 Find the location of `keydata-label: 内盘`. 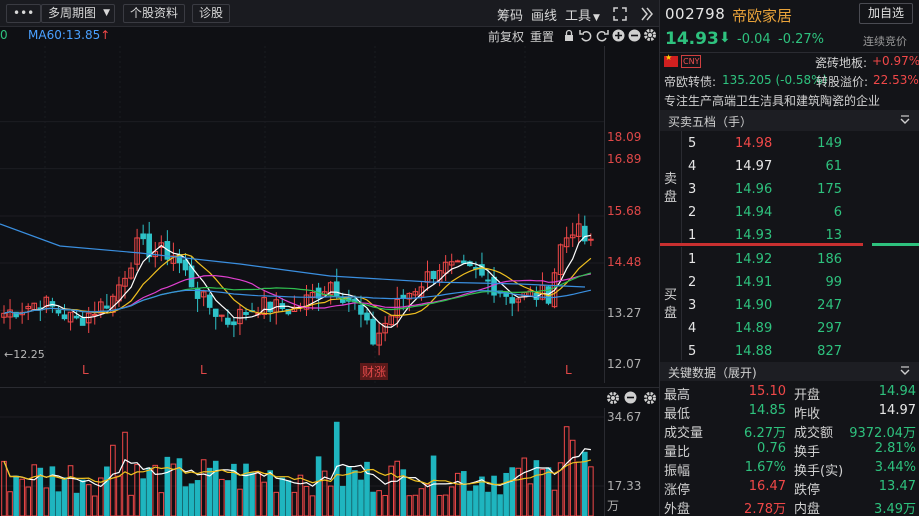

keydata-label: 内盘 is located at coordinates (807, 509).